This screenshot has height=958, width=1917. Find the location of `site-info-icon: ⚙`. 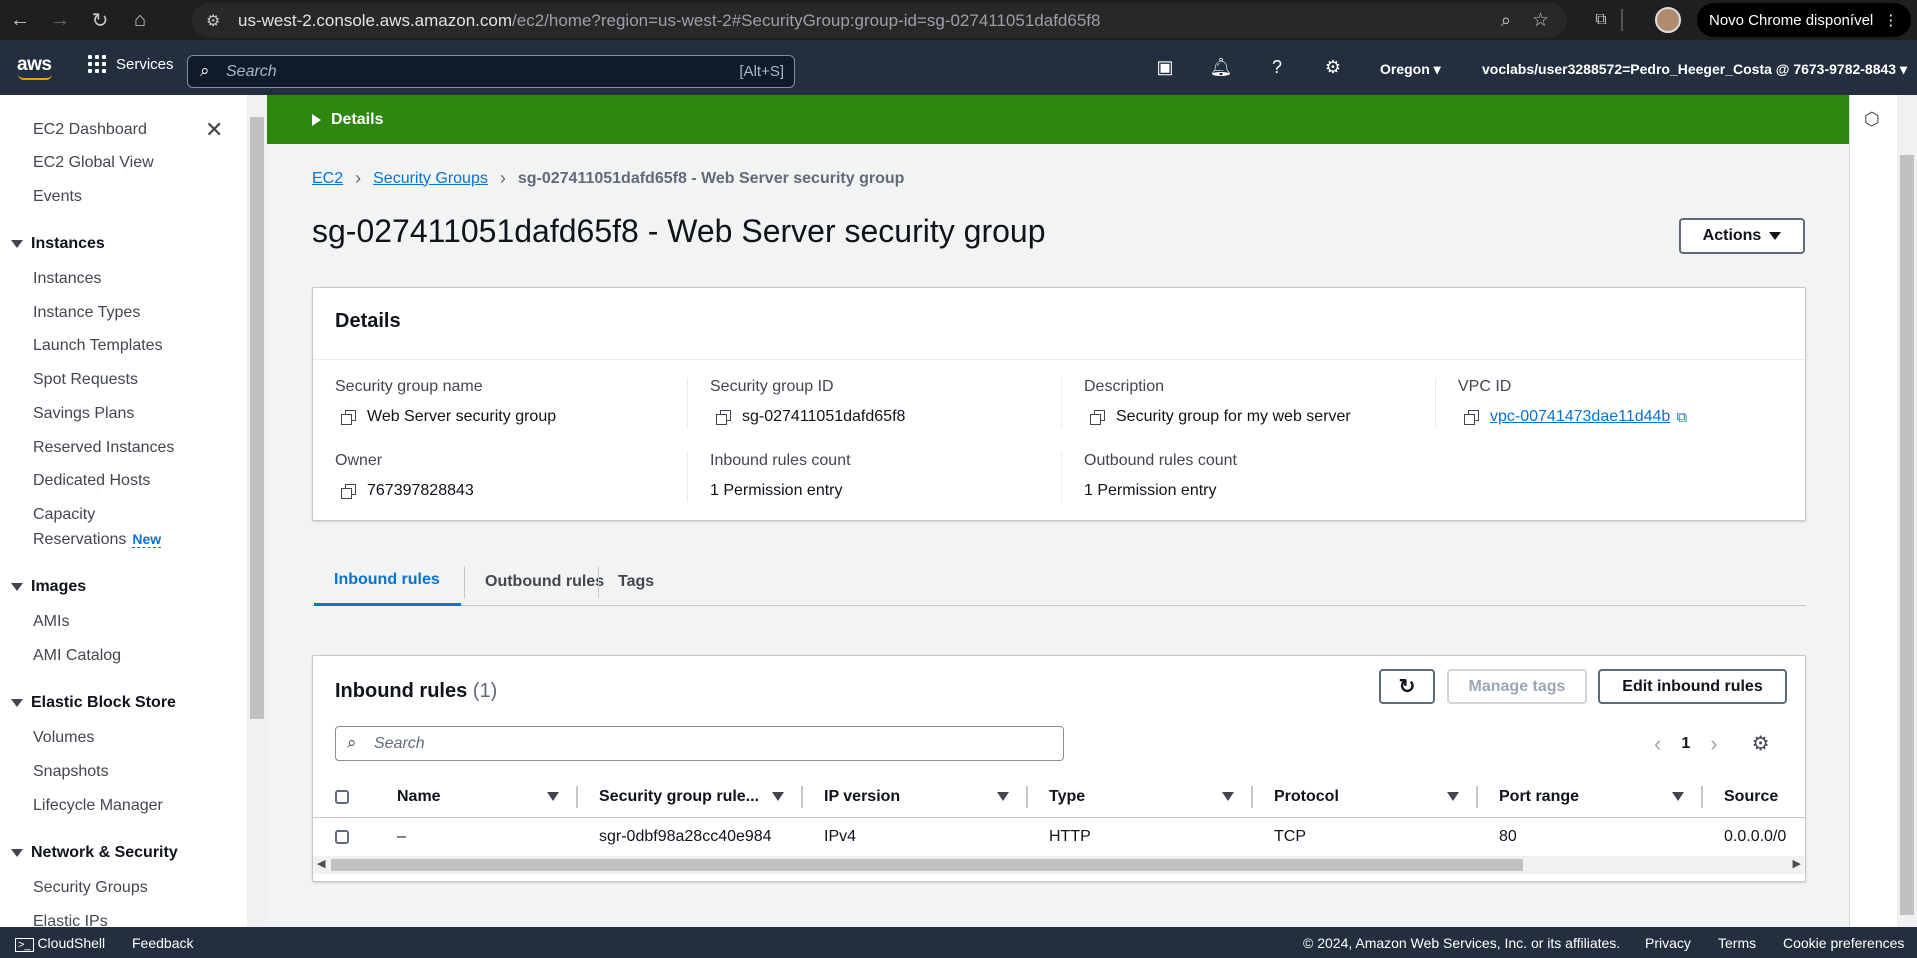

site-info-icon: ⚙ is located at coordinates (213, 21).